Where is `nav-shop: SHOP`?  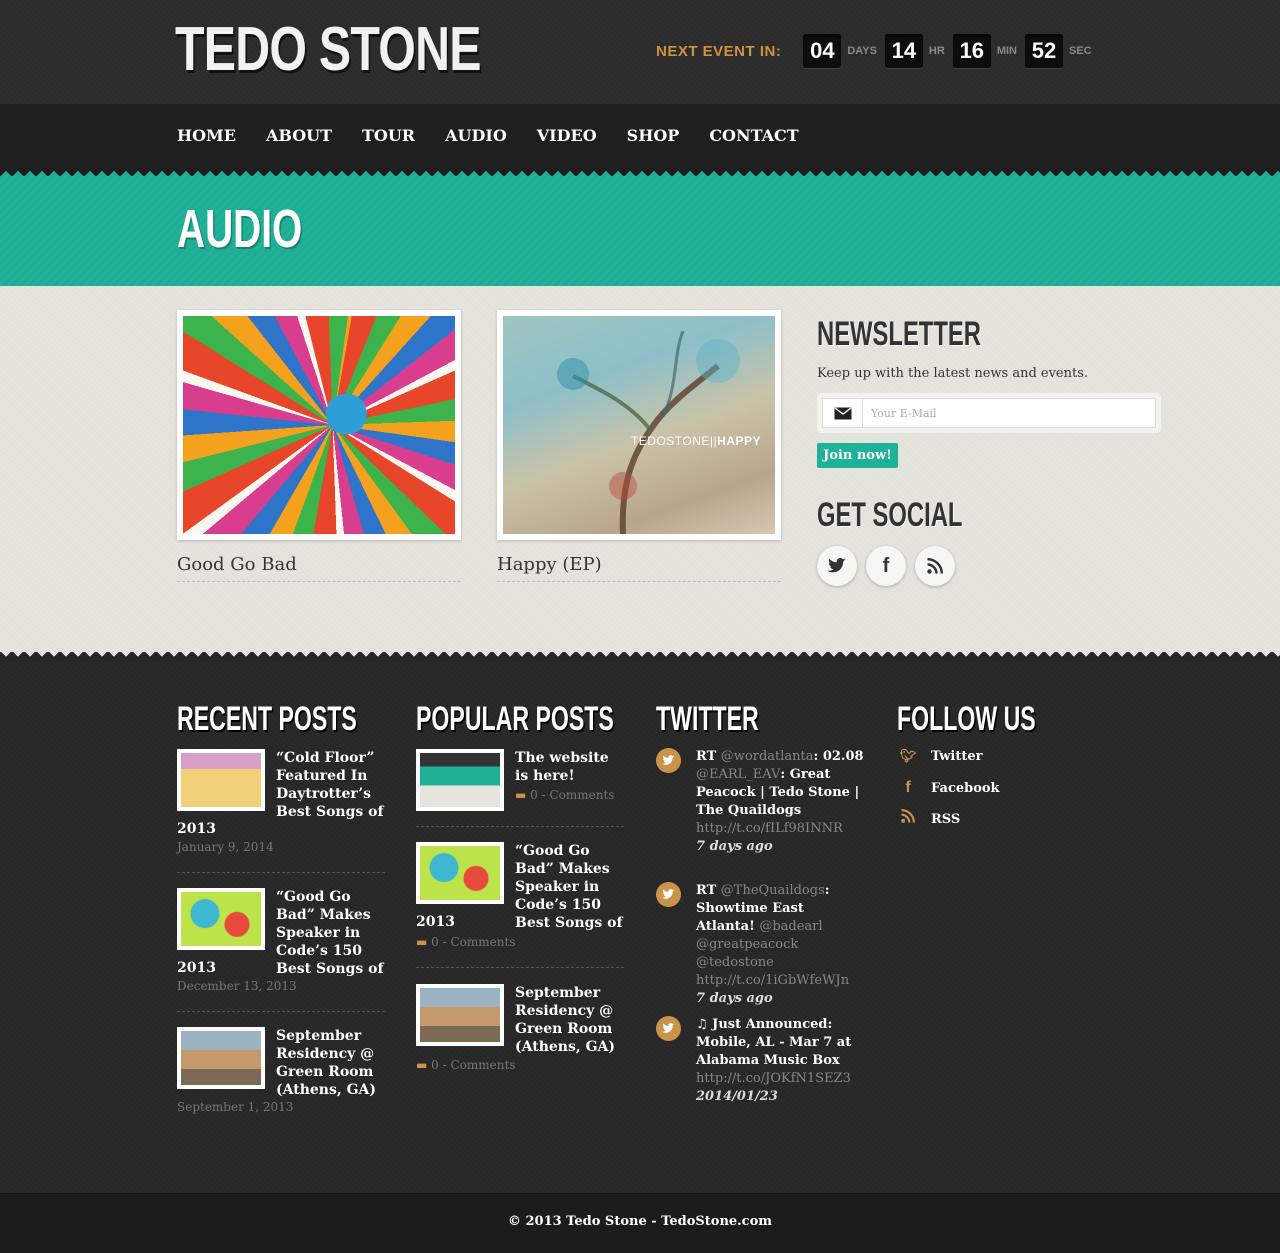 nav-shop: SHOP is located at coordinates (653, 135).